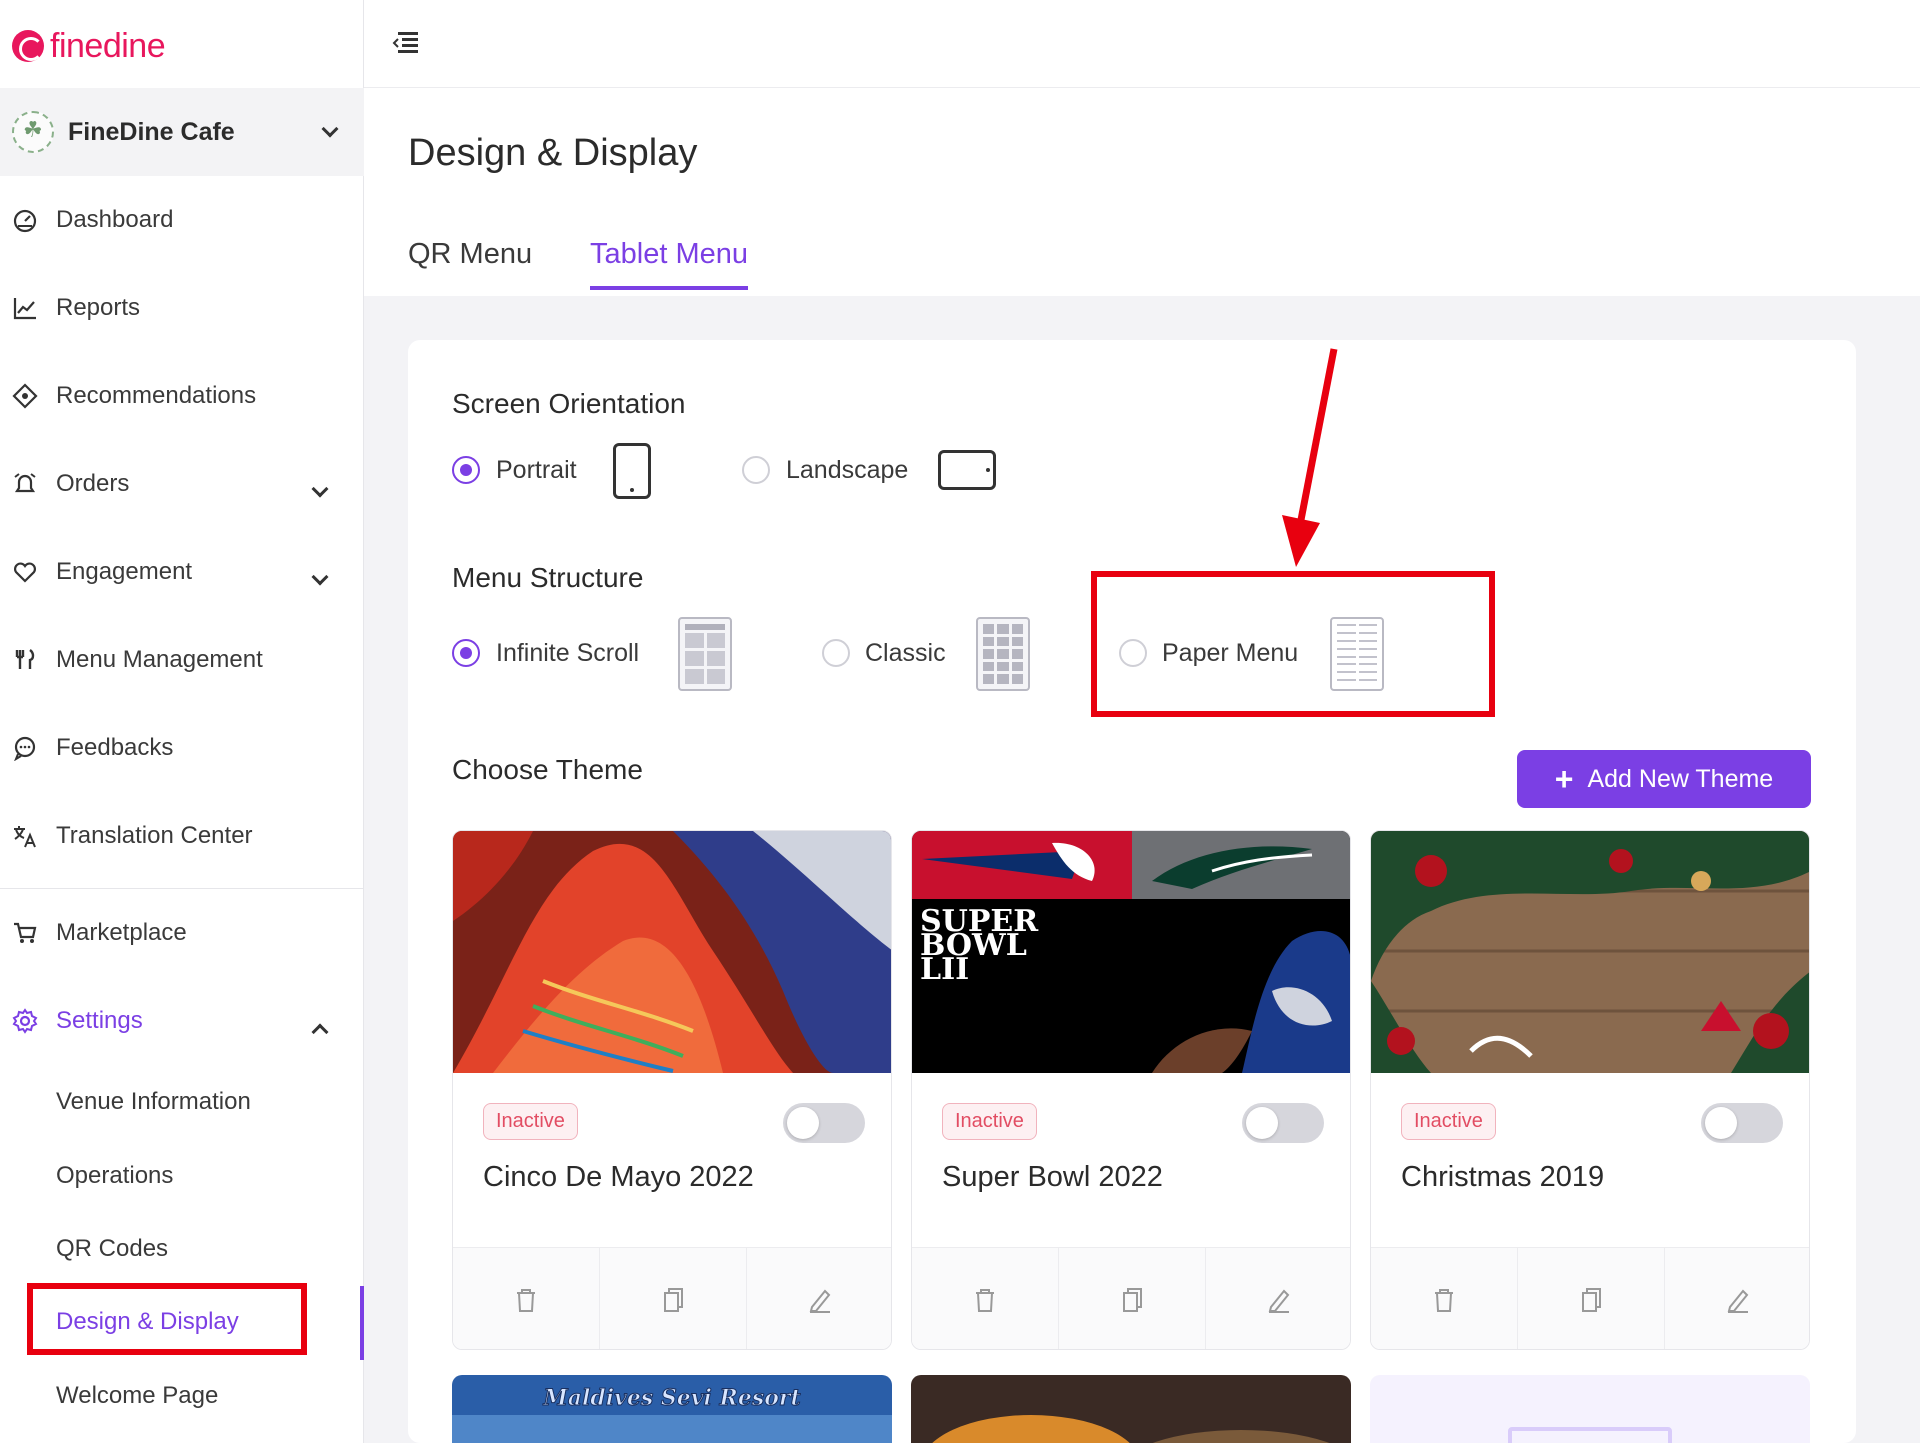 The width and height of the screenshot is (1920, 1443). I want to click on heart-icon, so click(25, 572).